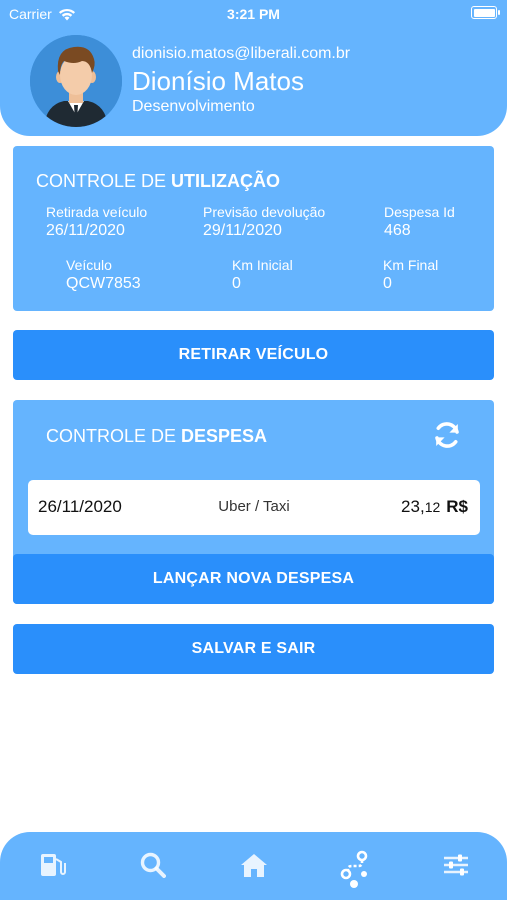 The image size is (507, 900). What do you see at coordinates (397, 230) in the screenshot?
I see `expense-id-value: 468` at bounding box center [397, 230].